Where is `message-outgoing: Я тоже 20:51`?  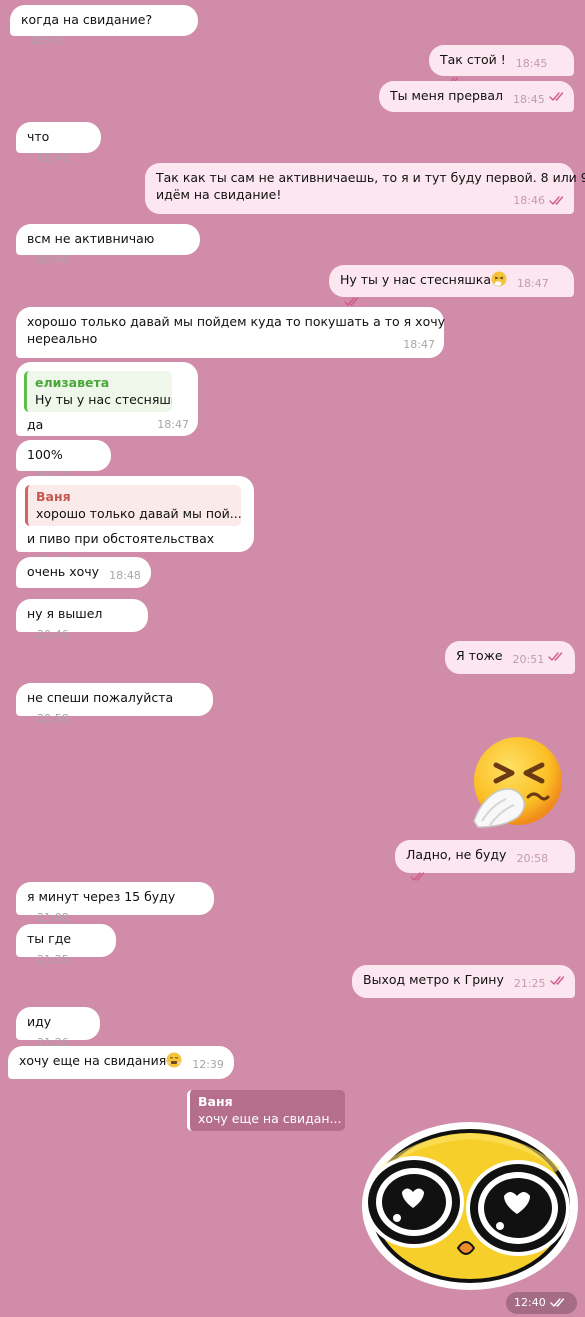 message-outgoing: Я тоже 20:51 is located at coordinates (510, 657).